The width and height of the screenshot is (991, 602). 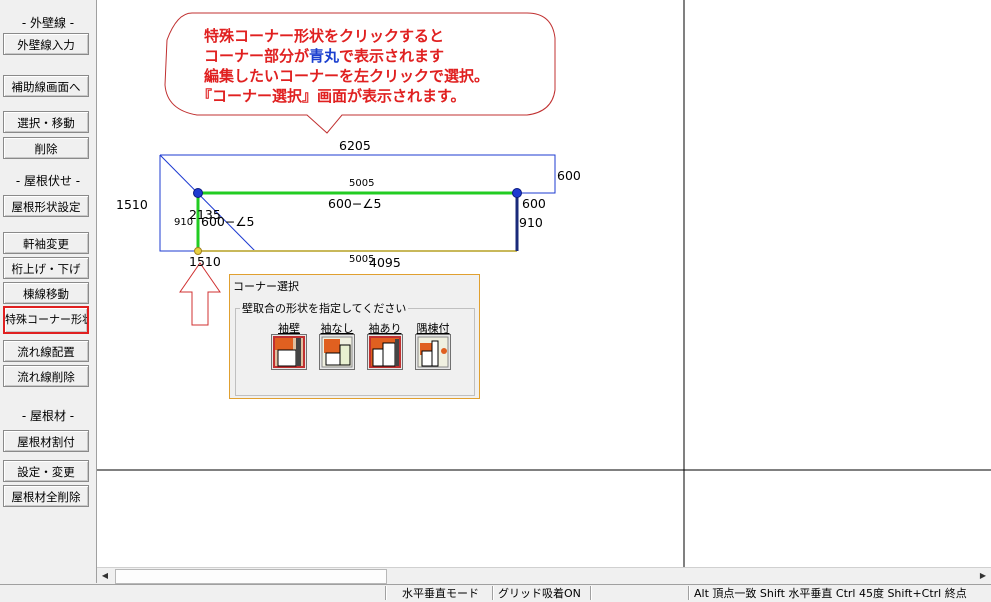 What do you see at coordinates (132, 204) in the screenshot?
I see `dim-left: 1510` at bounding box center [132, 204].